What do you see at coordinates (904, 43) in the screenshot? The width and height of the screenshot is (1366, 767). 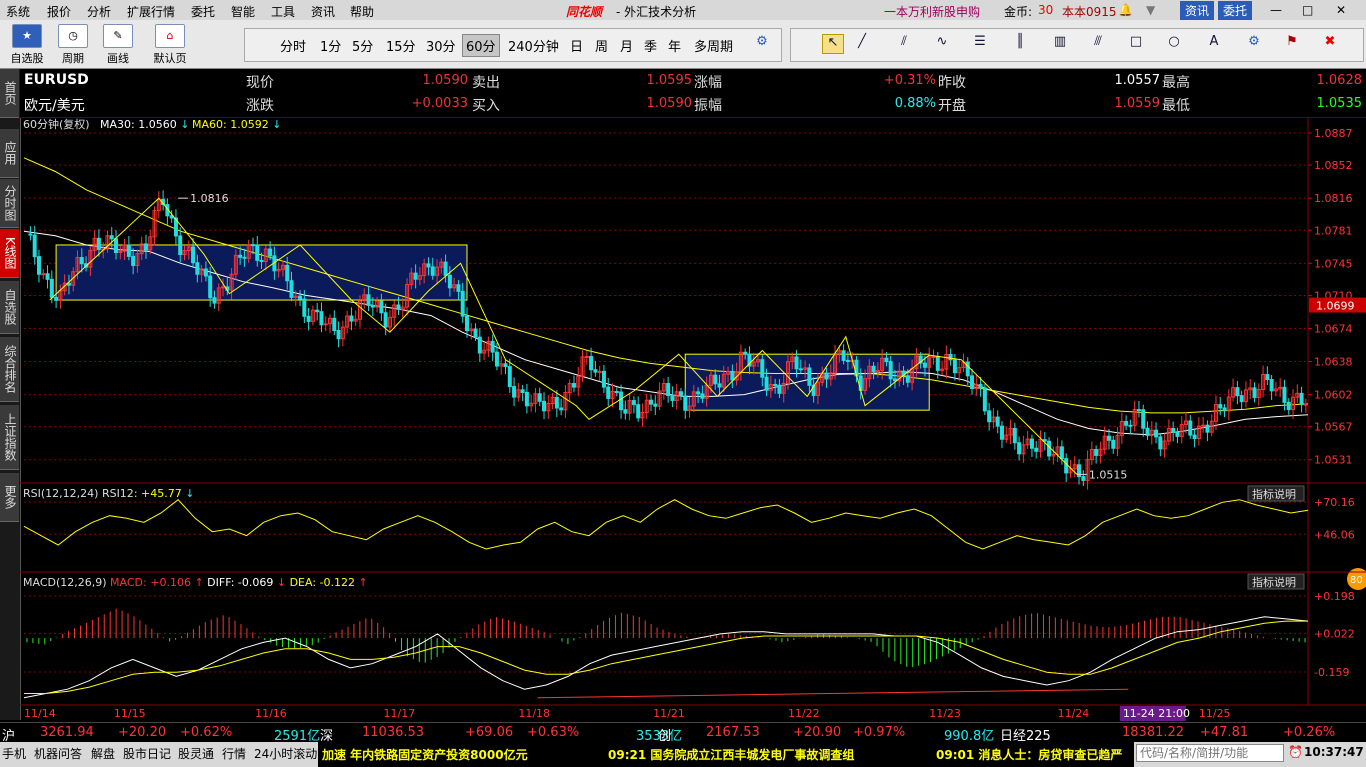 I see `parallel-line-icon: ⫽` at bounding box center [904, 43].